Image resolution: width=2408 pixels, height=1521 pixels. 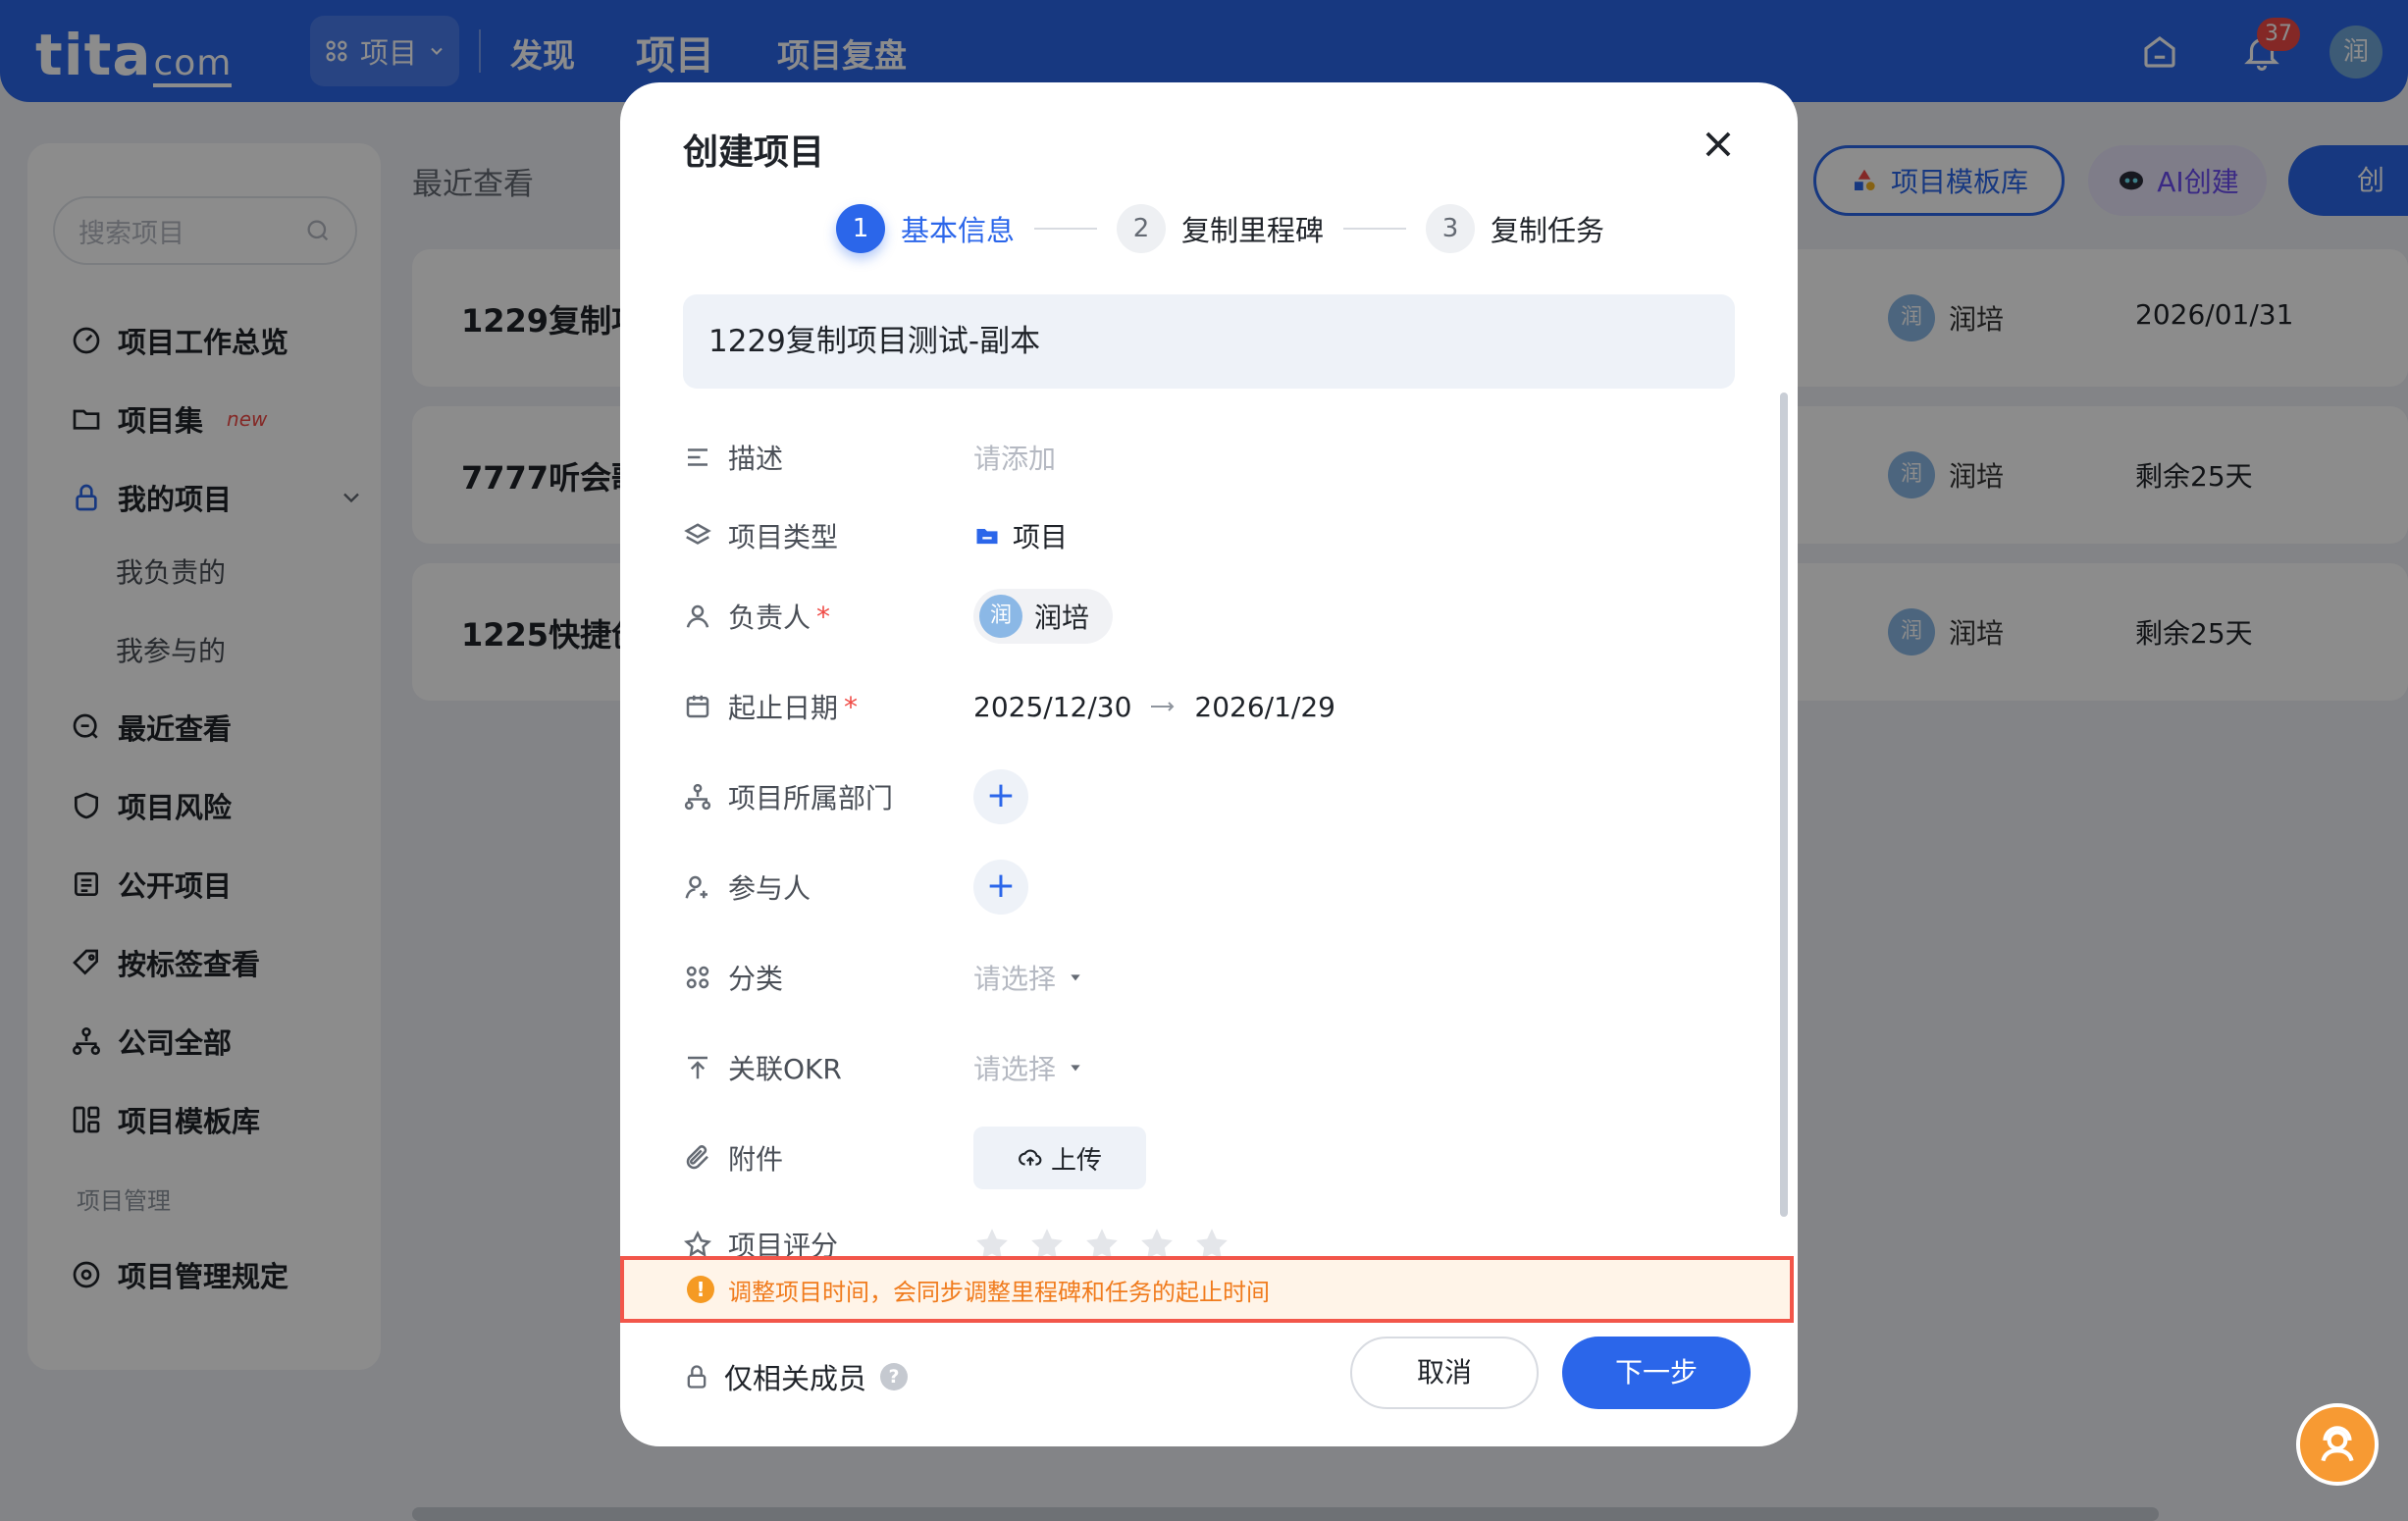 What do you see at coordinates (1719, 144) in the screenshot?
I see `close-icon` at bounding box center [1719, 144].